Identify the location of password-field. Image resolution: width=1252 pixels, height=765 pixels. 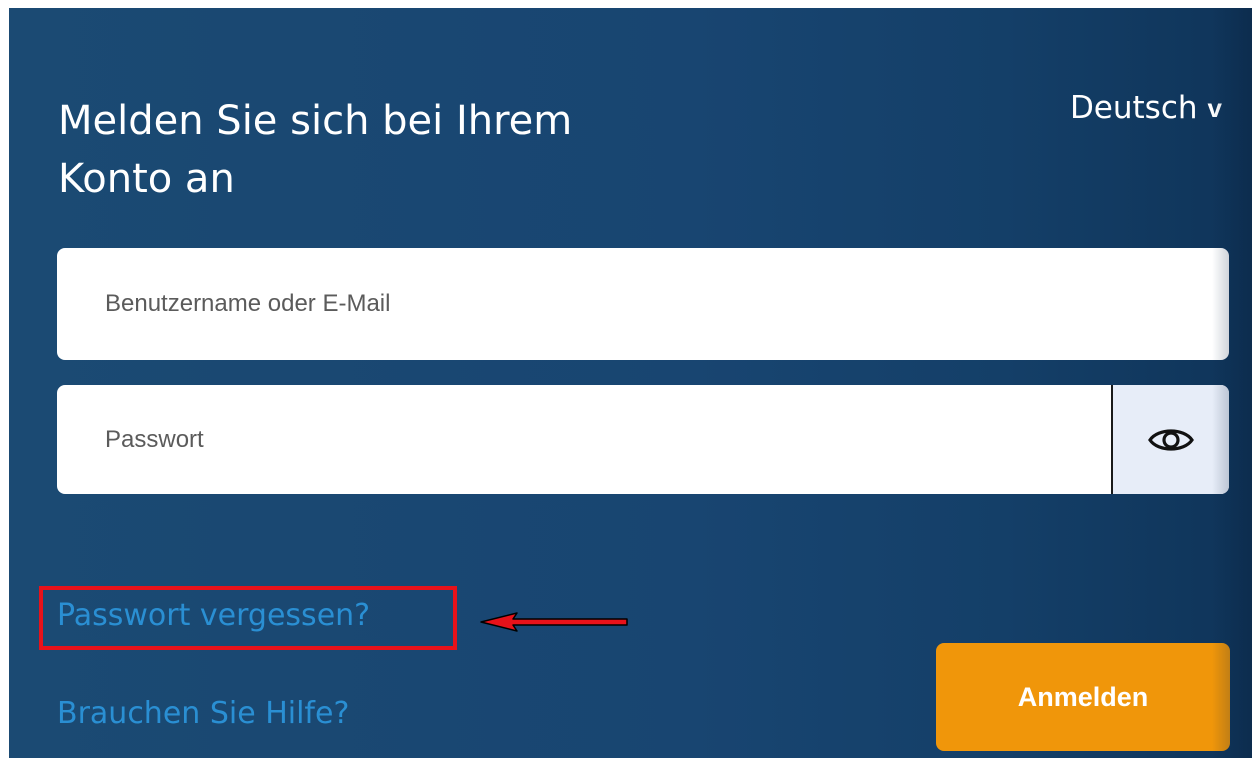
(643, 439).